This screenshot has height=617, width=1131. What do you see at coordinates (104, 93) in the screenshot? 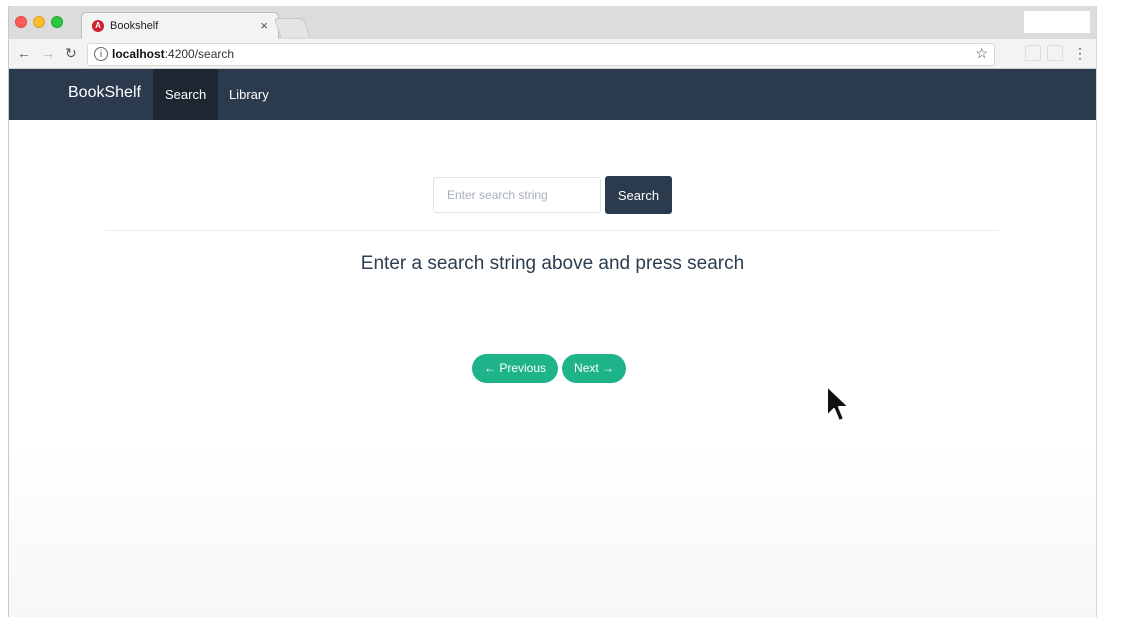
I see `brand-logo-text: BookShelf` at bounding box center [104, 93].